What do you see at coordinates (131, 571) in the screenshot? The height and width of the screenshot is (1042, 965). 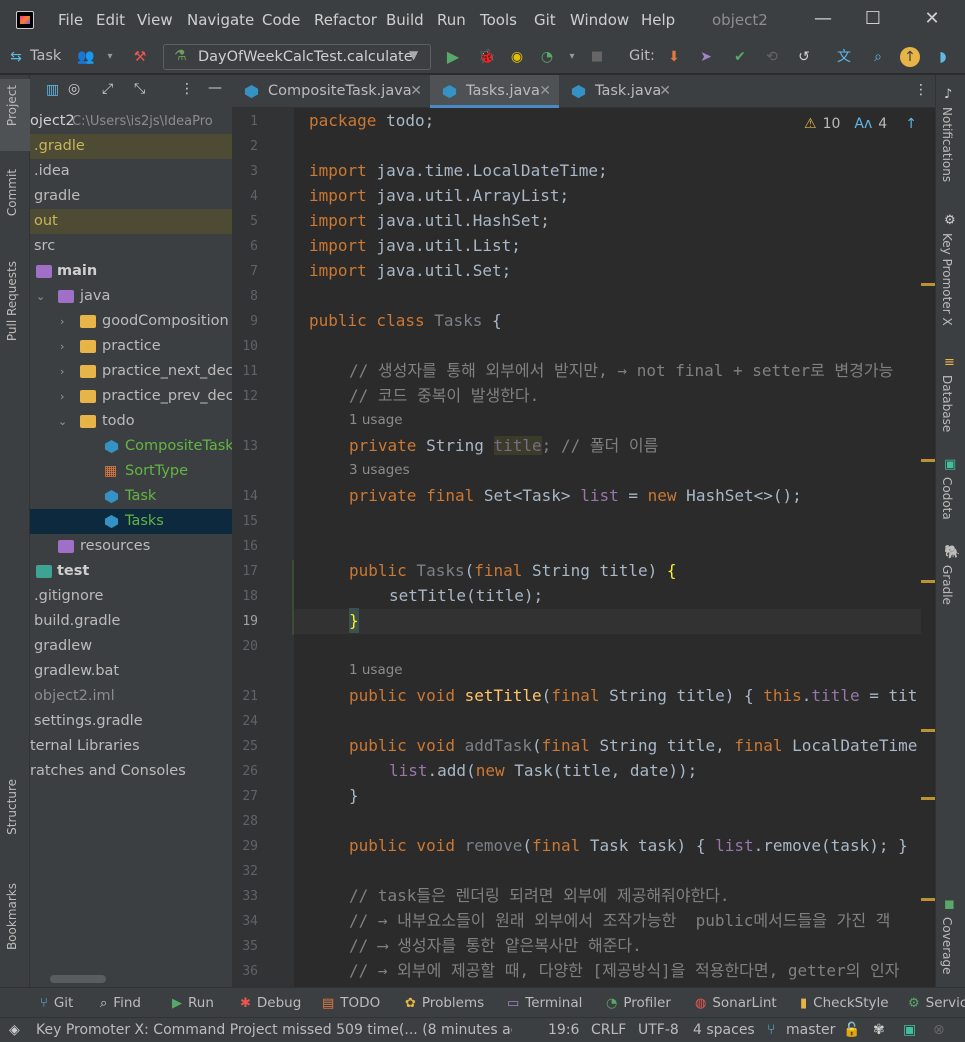 I see `tree-item-test: test` at bounding box center [131, 571].